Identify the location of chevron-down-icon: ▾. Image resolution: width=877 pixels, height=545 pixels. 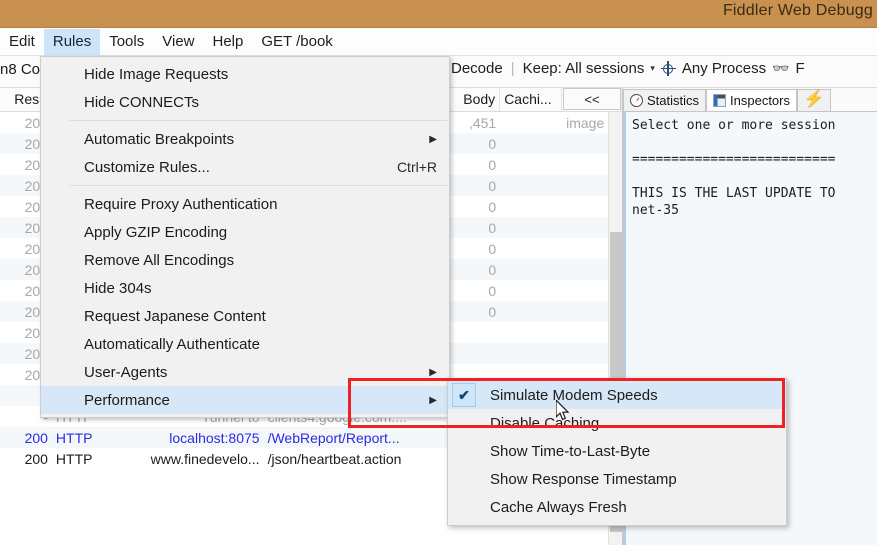
(652, 68).